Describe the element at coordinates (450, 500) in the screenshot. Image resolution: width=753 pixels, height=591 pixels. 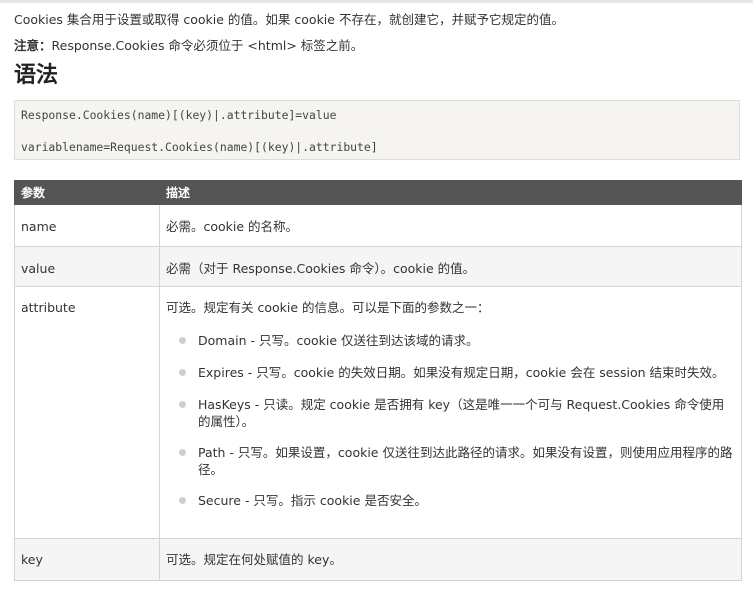
I see `list-item: Secure - 只写。指示 cookie 是否安全。` at that location.